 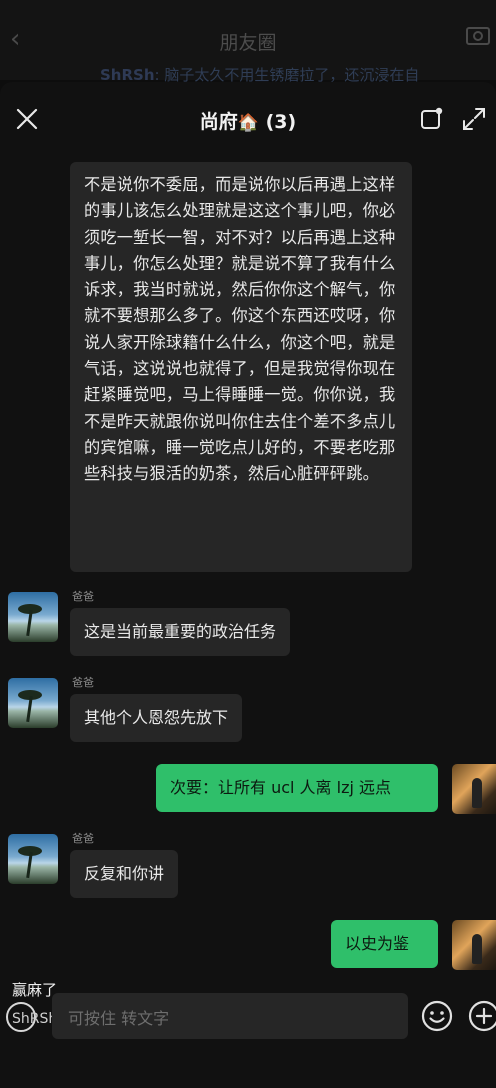 What do you see at coordinates (248, 123) in the screenshot?
I see `house-emoji: 🏠` at bounding box center [248, 123].